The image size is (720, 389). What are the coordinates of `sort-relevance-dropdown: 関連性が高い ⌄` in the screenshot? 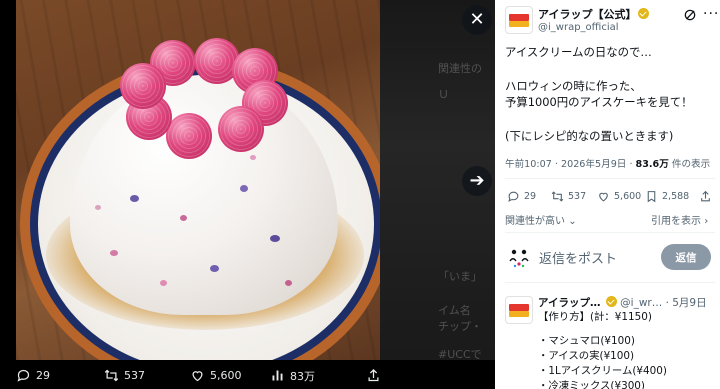 It's located at (541, 219).